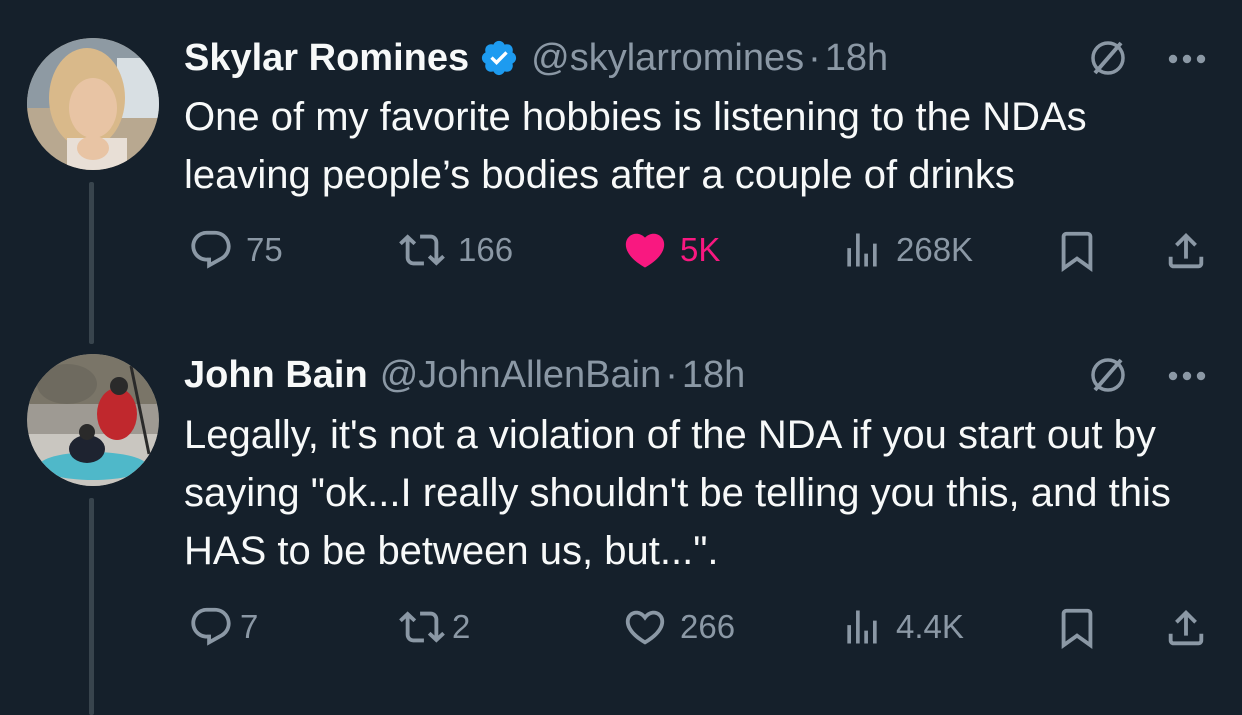  Describe the element at coordinates (667, 58) in the screenshot. I see `author-handle: @skylarromines` at that location.